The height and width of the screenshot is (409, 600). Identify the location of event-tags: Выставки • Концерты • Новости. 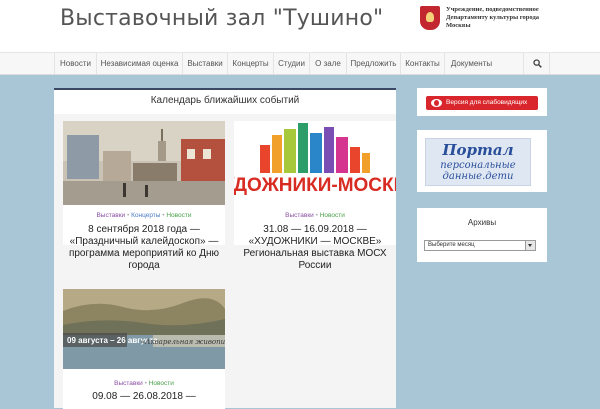
(144, 215).